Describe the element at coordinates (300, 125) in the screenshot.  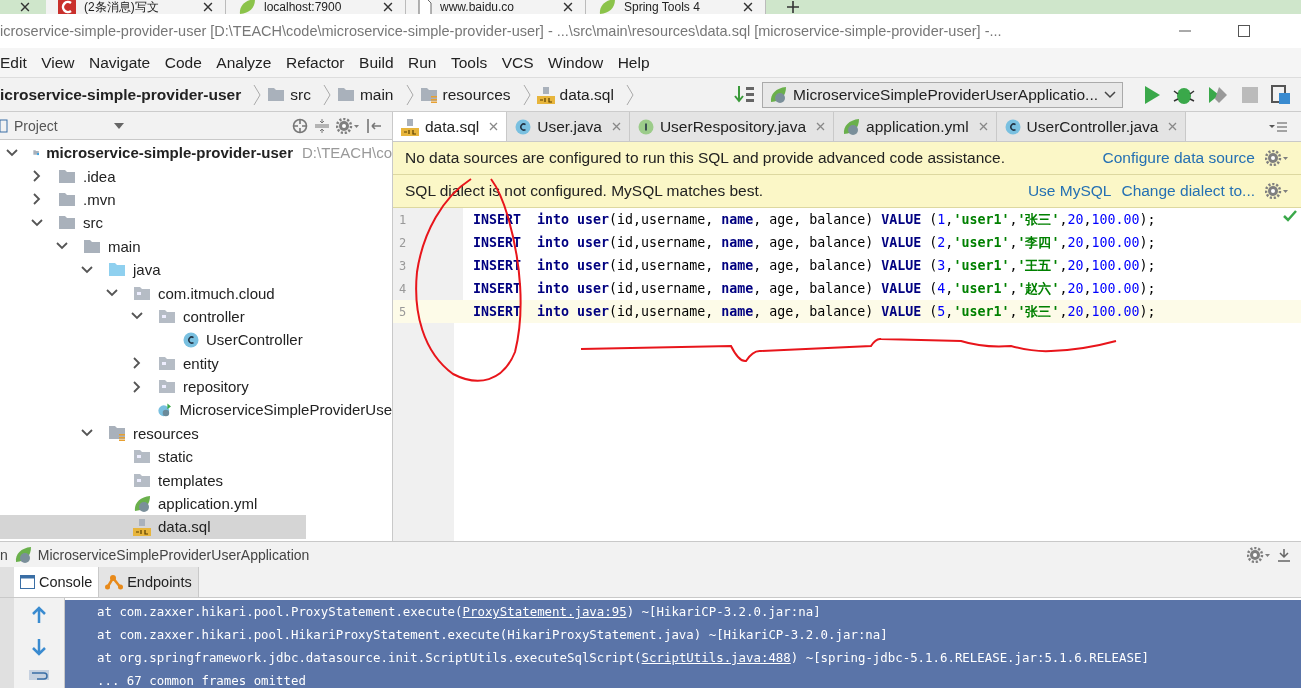
I see `locate-icon` at that location.